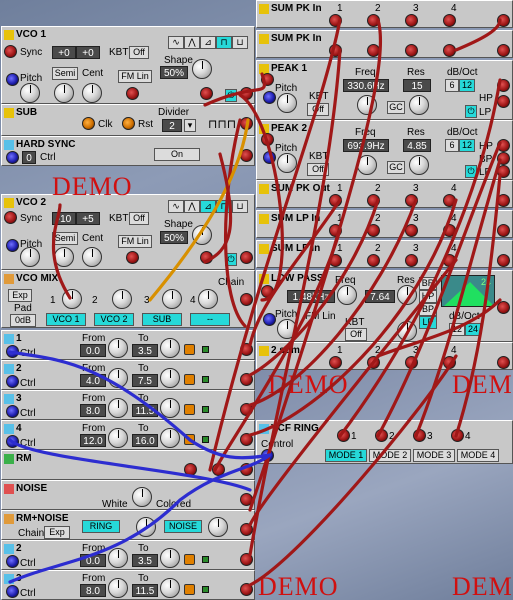  What do you see at coordinates (428, 296) in the screenshot?
I see `mode-hp-button: HP` at bounding box center [428, 296].